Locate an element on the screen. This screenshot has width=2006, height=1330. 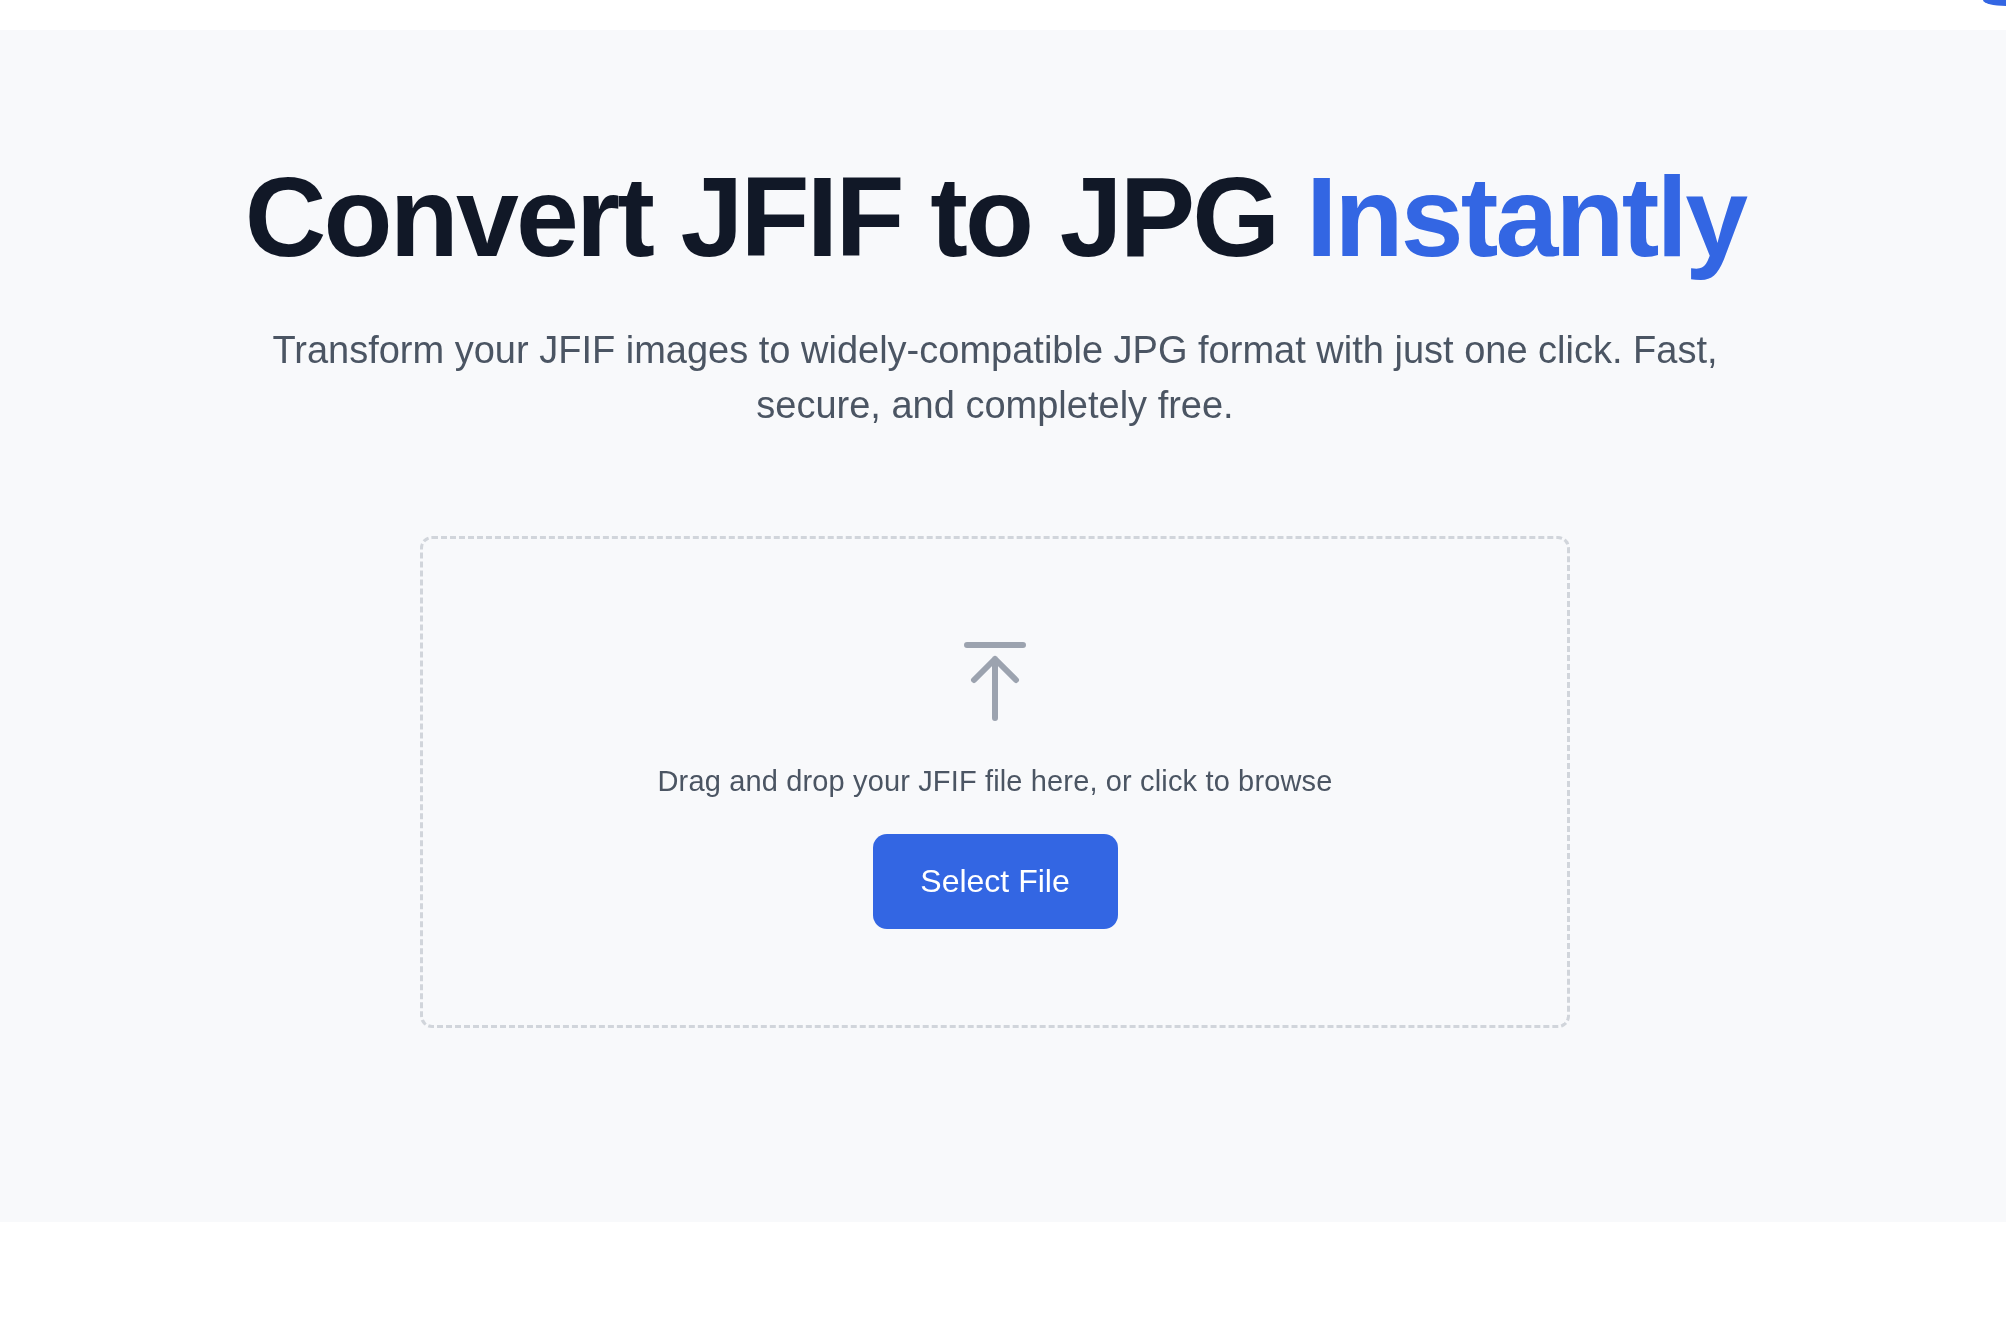
select-file-button: Select File is located at coordinates (995, 881).